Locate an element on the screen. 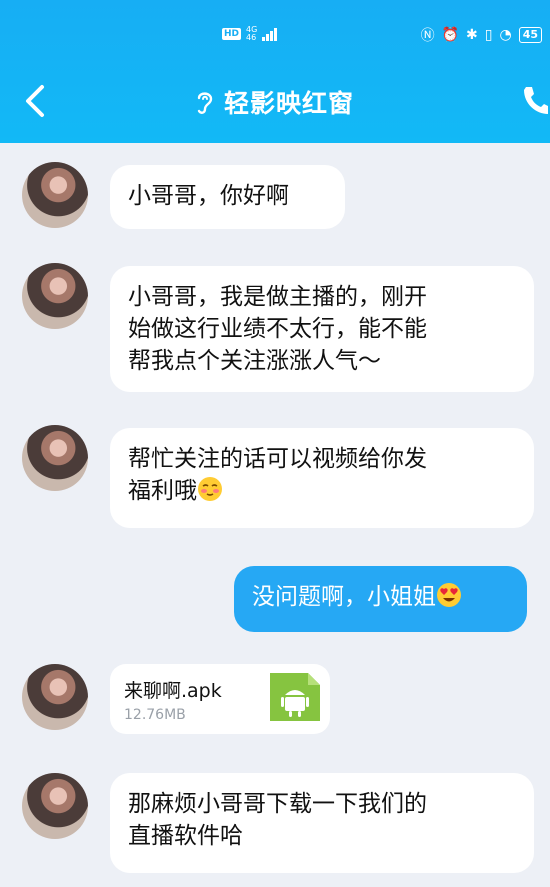 The image size is (550, 887). message-bubble-incoming: 帮忙关注的话可以视频给你发 福利哦 is located at coordinates (322, 478).